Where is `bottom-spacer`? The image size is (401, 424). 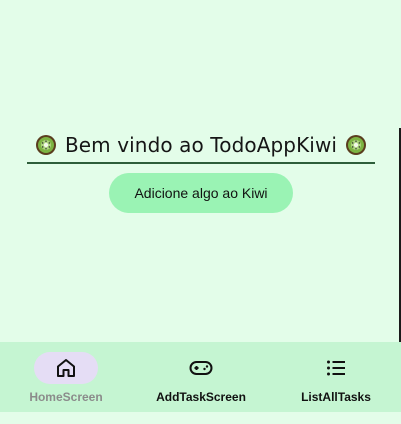
bottom-spacer is located at coordinates (200, 418).